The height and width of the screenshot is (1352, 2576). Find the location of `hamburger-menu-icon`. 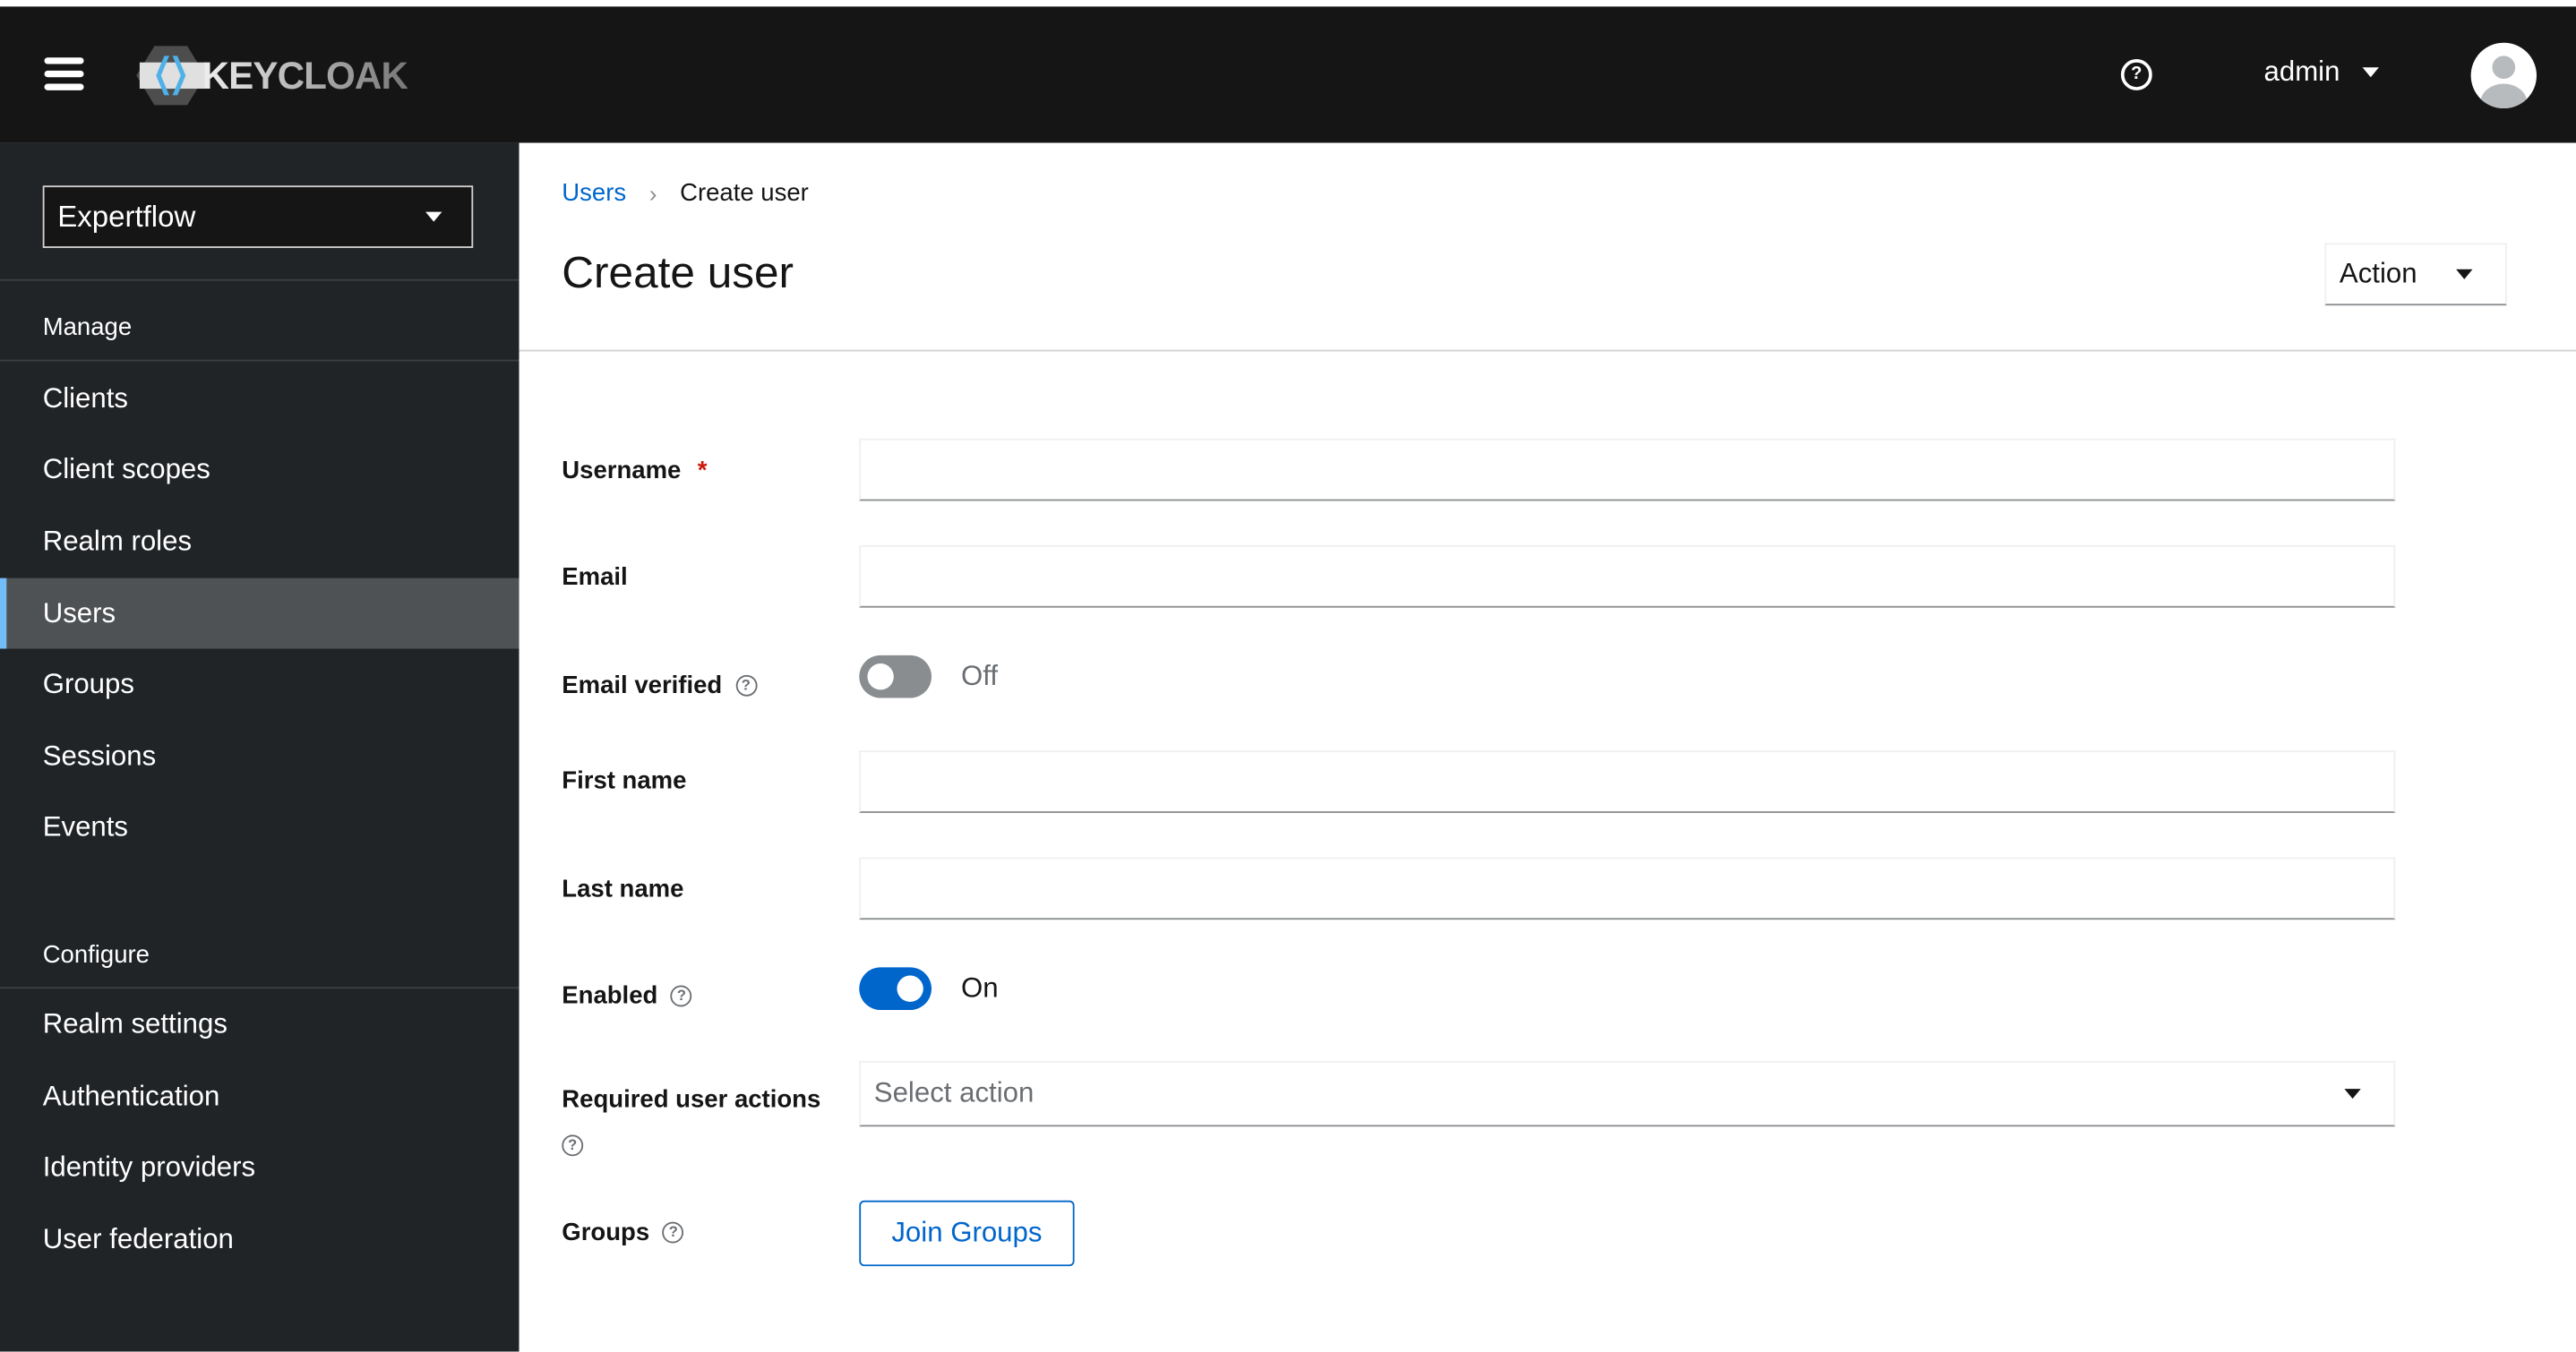

hamburger-menu-icon is located at coordinates (64, 75).